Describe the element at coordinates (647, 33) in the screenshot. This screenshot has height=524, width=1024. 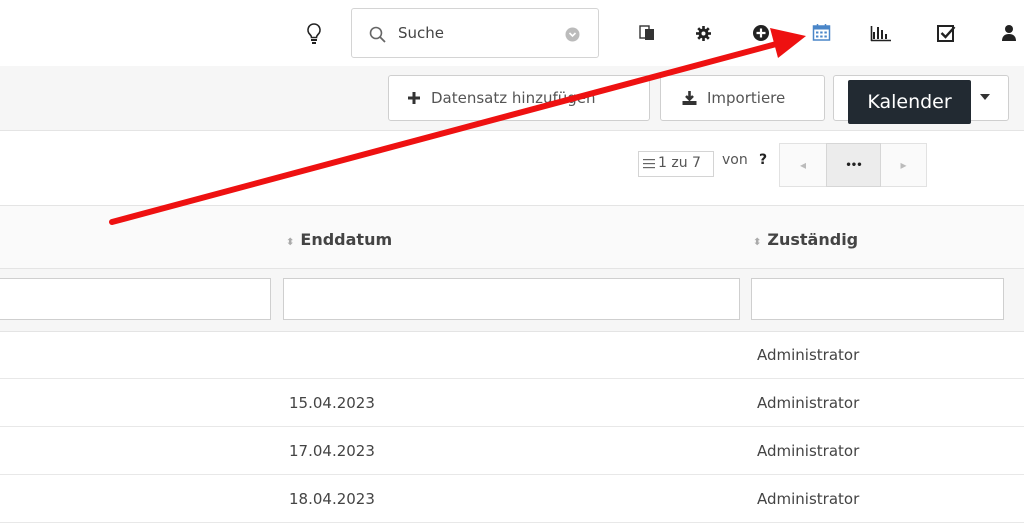
I see `translate-icon` at that location.